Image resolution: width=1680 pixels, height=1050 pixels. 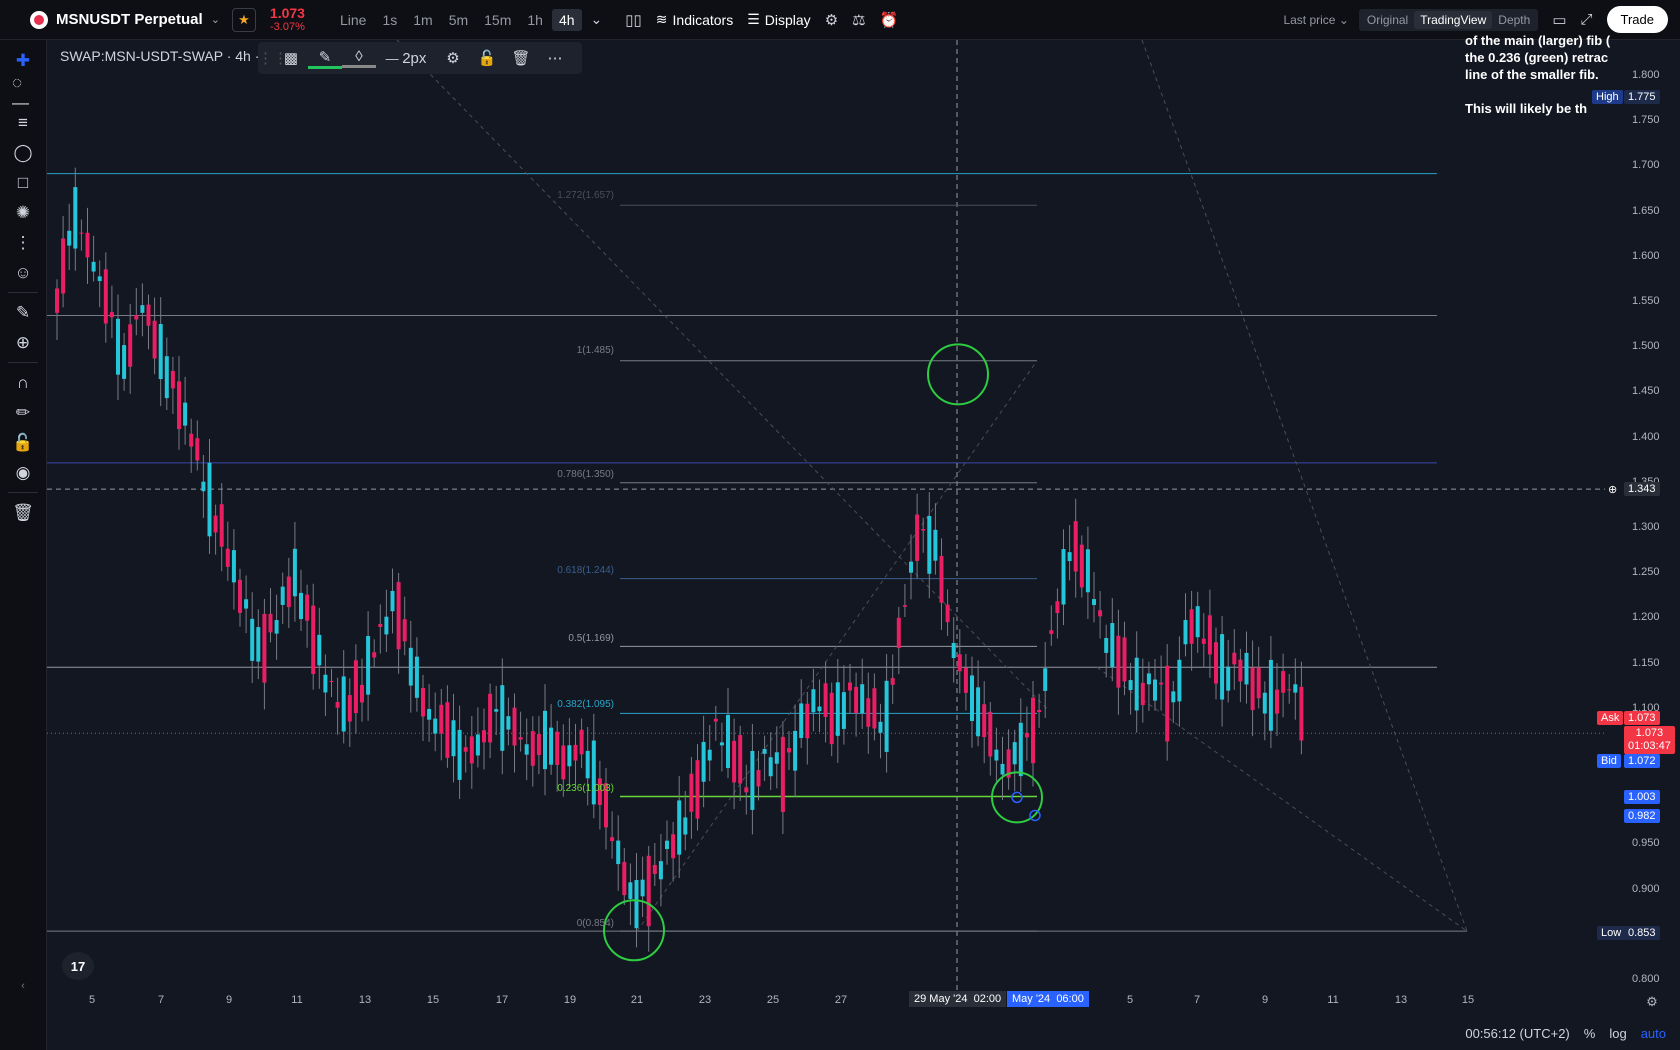 I want to click on fill-color-icon: ◊, so click(x=359, y=58).